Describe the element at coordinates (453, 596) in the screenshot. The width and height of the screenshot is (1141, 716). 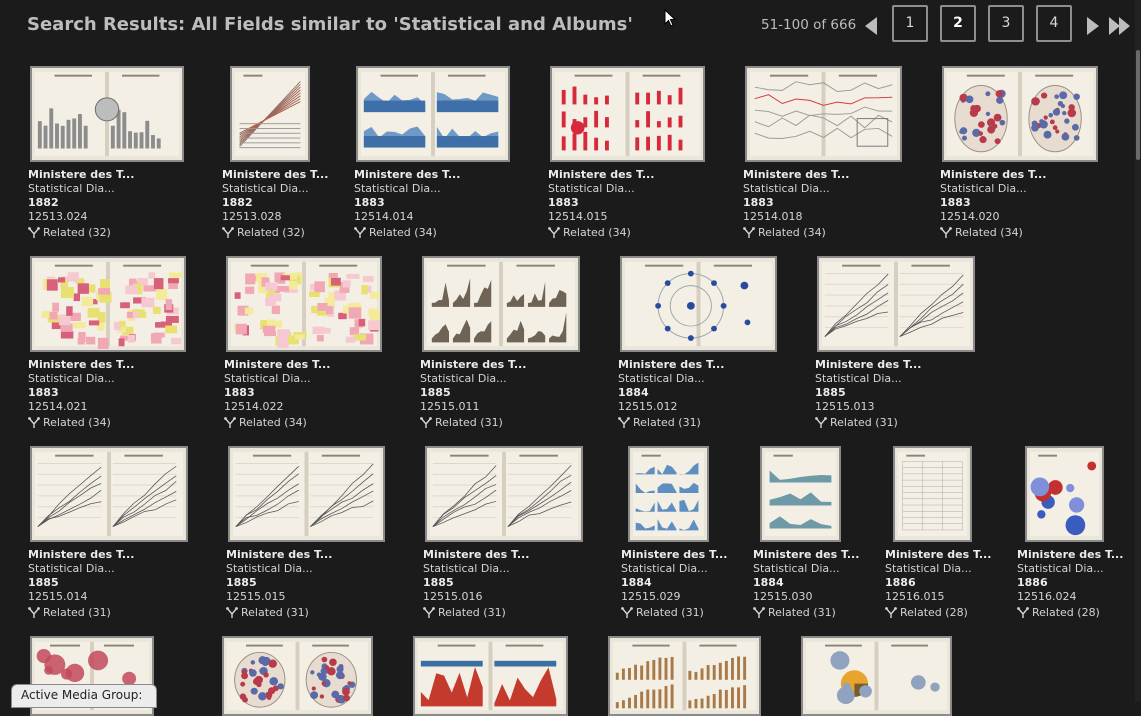
I see `result-id: 12515.016` at that location.